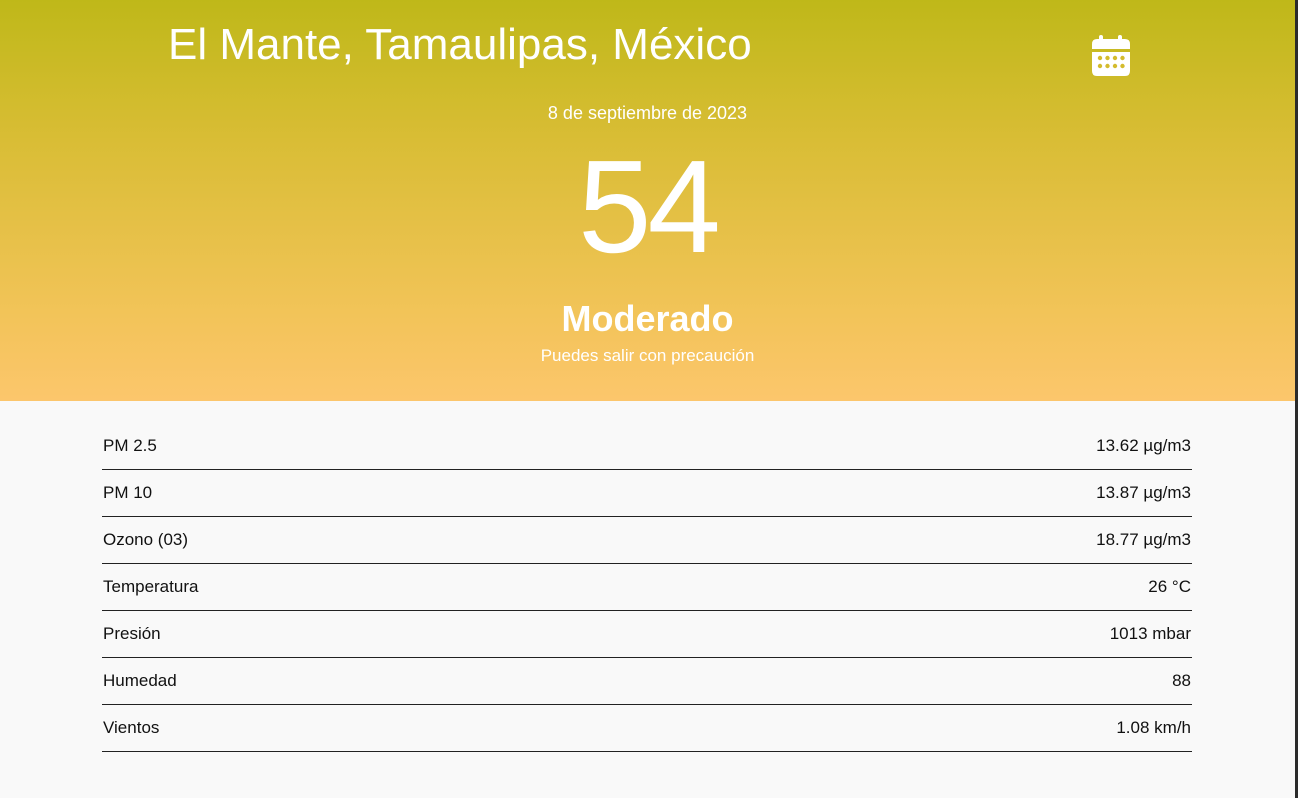 The image size is (1298, 798). I want to click on metric-value: 13.62 µg/m3, so click(1143, 445).